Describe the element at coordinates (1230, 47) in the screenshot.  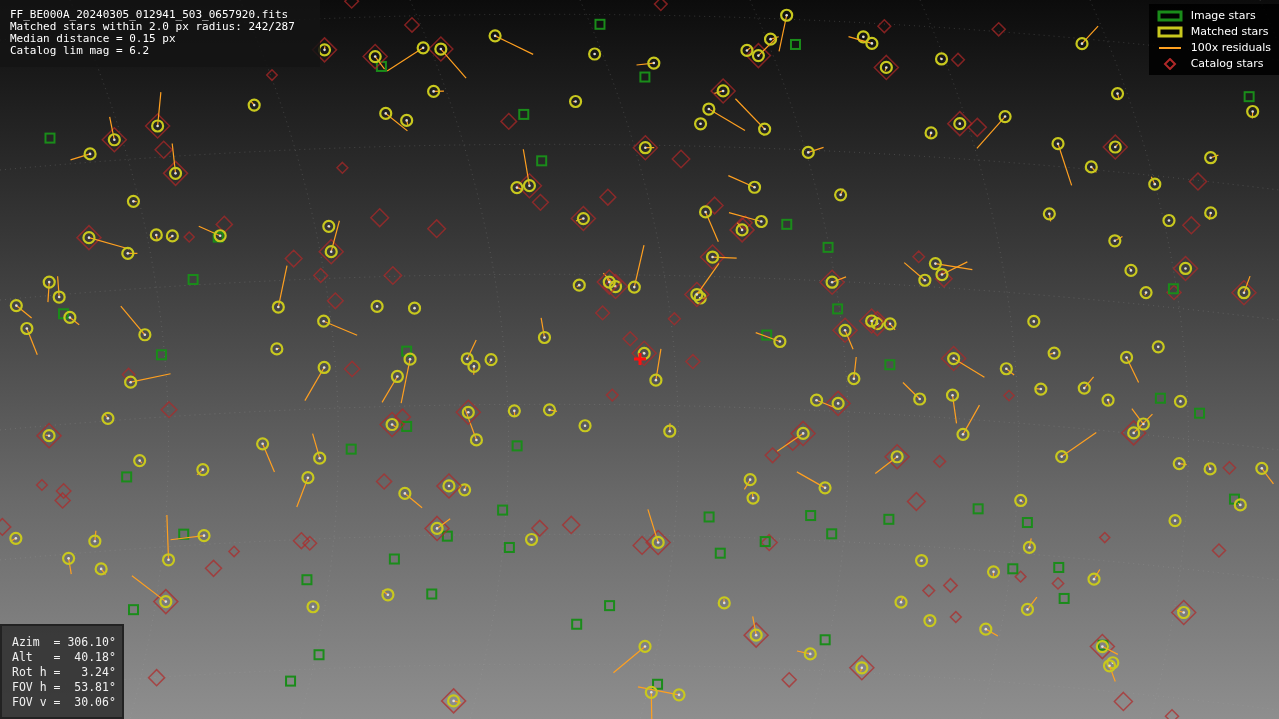
I see `legend-label: 100x residuals` at that location.